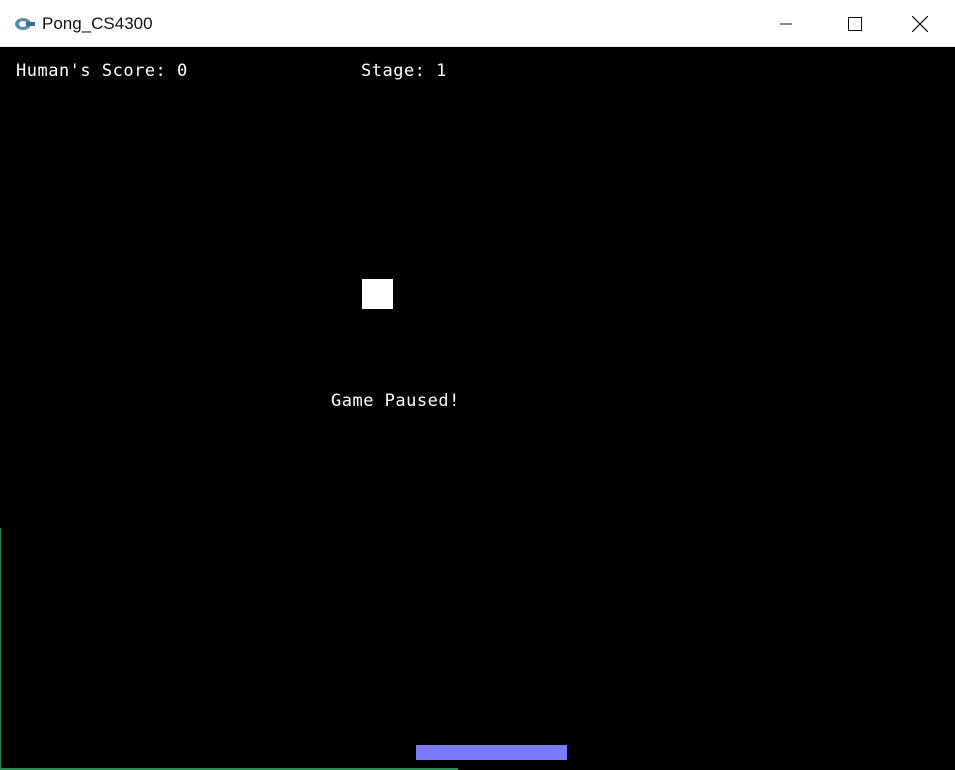  What do you see at coordinates (477, 23) in the screenshot?
I see `window-titlebar: Pong_CS4300` at bounding box center [477, 23].